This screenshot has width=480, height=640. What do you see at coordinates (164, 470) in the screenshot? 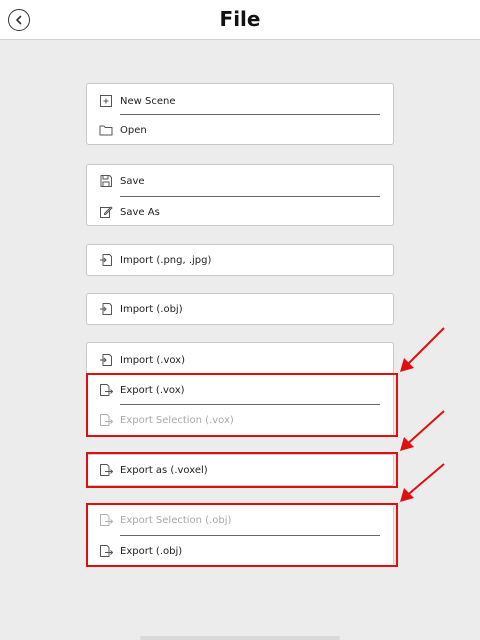
I see `export-voxel-label: Export as (.voxel)` at bounding box center [164, 470].